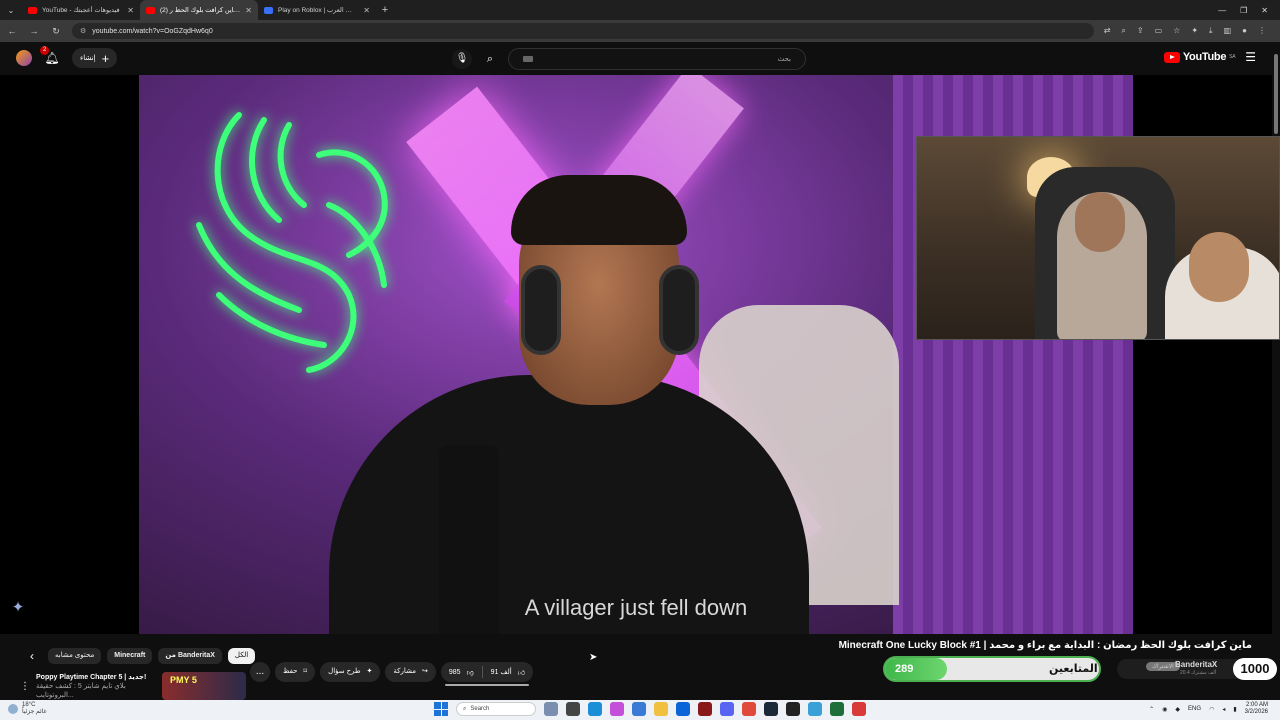 This screenshot has height=720, width=1280. Describe the element at coordinates (1264, 10) in the screenshot. I see `close-window-icon: ✕` at that location.